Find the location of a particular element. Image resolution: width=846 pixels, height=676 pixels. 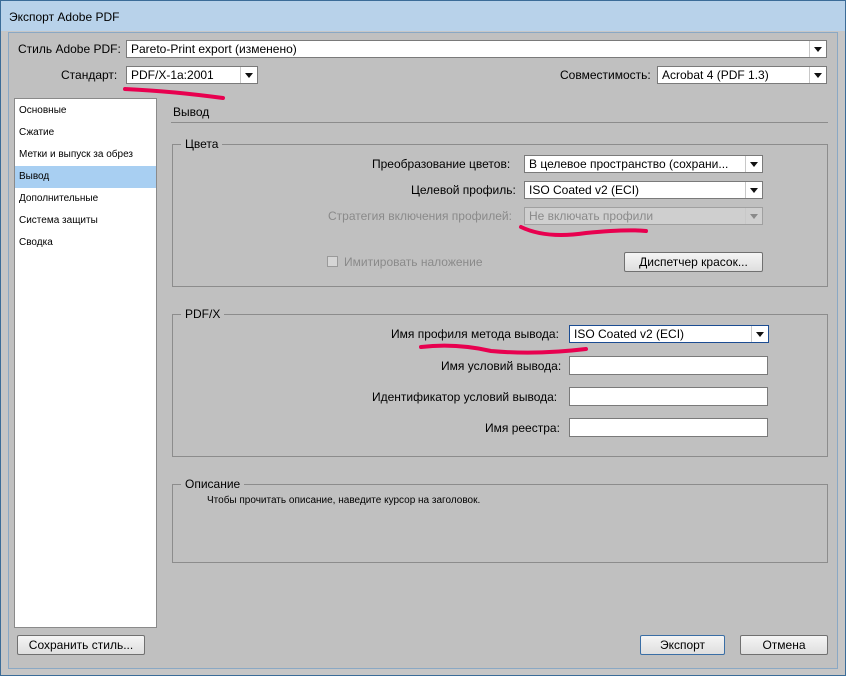

compat-dropdown: Acrobat 4 (PDF 1.3) is located at coordinates (742, 75).